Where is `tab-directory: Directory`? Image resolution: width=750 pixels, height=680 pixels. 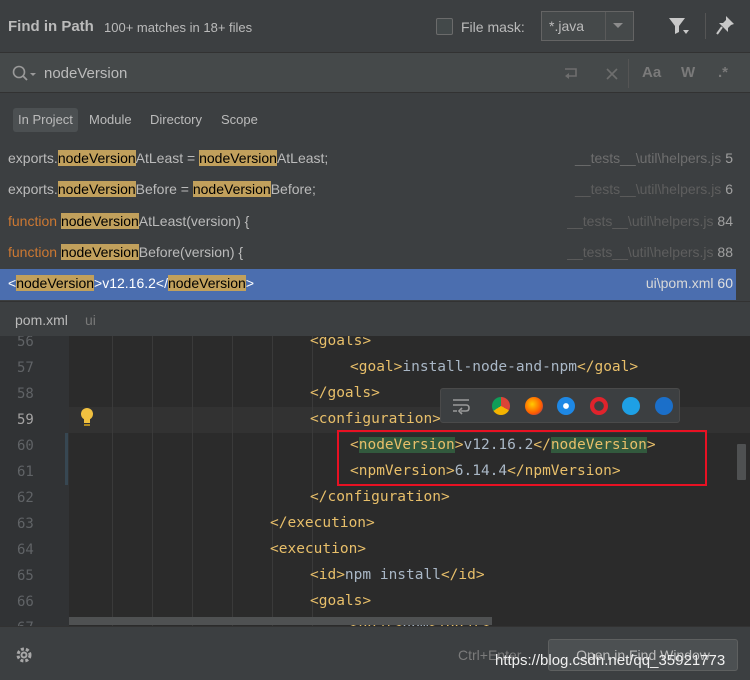 tab-directory: Directory is located at coordinates (176, 120).